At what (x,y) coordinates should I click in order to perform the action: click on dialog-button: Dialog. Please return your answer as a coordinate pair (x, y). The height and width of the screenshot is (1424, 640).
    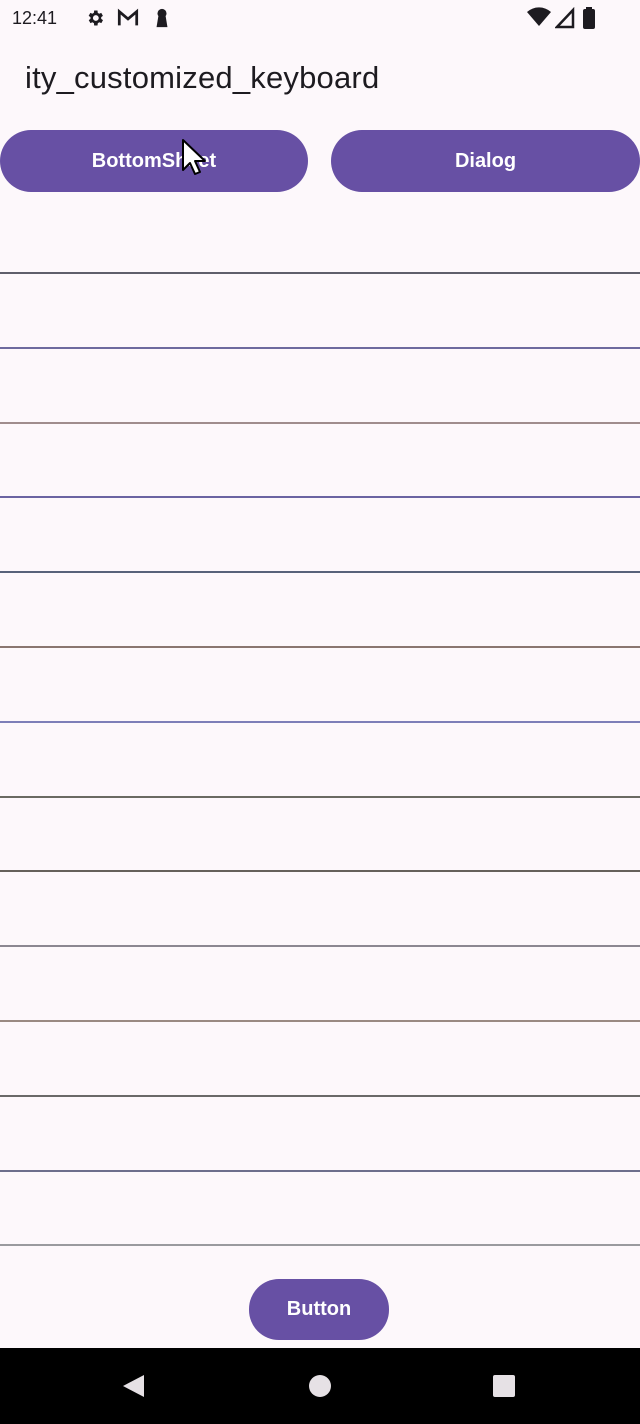
    Looking at the image, I should click on (485, 161).